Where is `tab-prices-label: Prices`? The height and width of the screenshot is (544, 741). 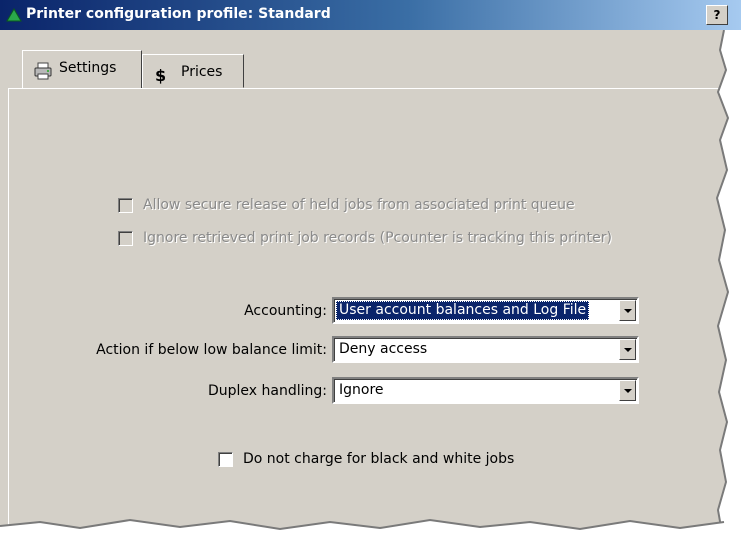 tab-prices-label: Prices is located at coordinates (202, 72).